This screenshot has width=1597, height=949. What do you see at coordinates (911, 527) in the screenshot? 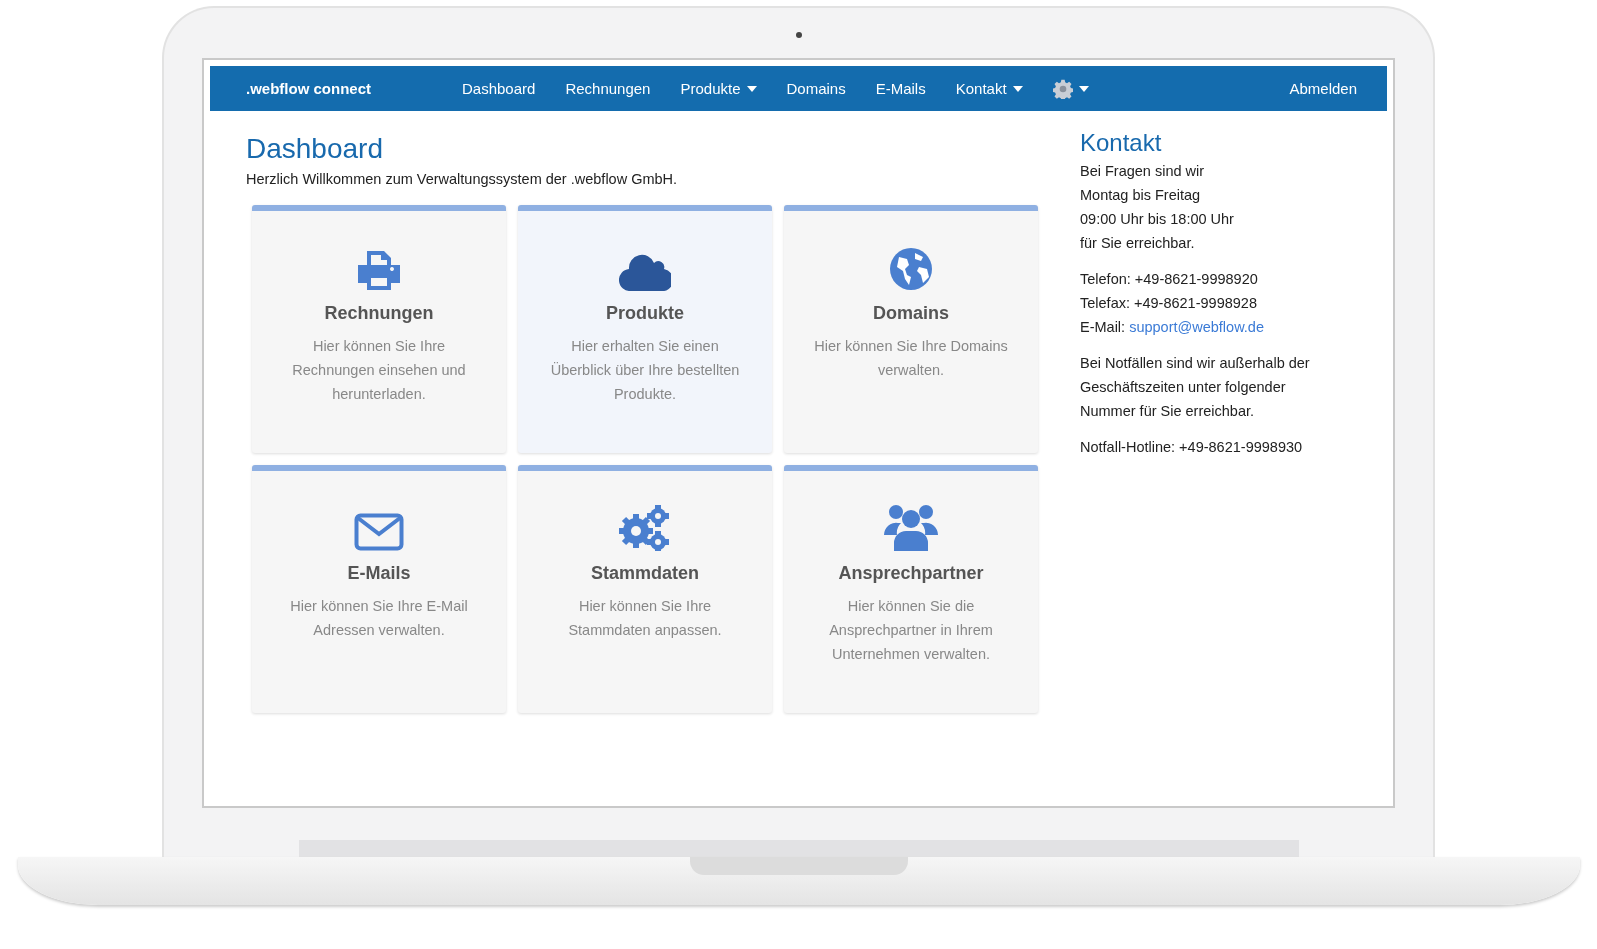
I see `users-icon` at bounding box center [911, 527].